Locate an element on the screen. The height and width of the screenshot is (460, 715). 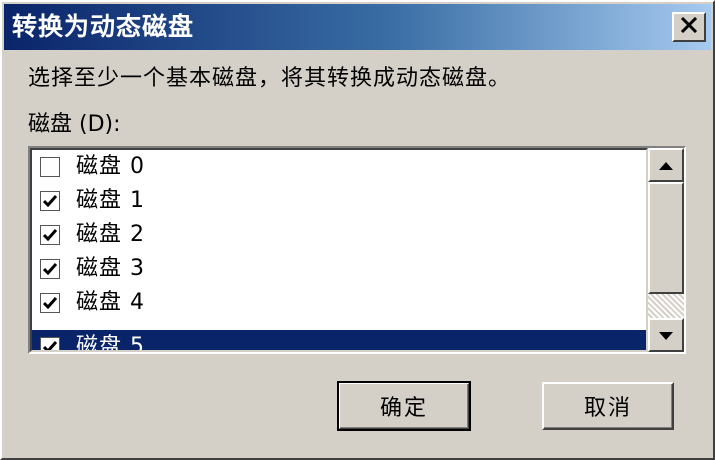
scroll-thumb is located at coordinates (666, 238).